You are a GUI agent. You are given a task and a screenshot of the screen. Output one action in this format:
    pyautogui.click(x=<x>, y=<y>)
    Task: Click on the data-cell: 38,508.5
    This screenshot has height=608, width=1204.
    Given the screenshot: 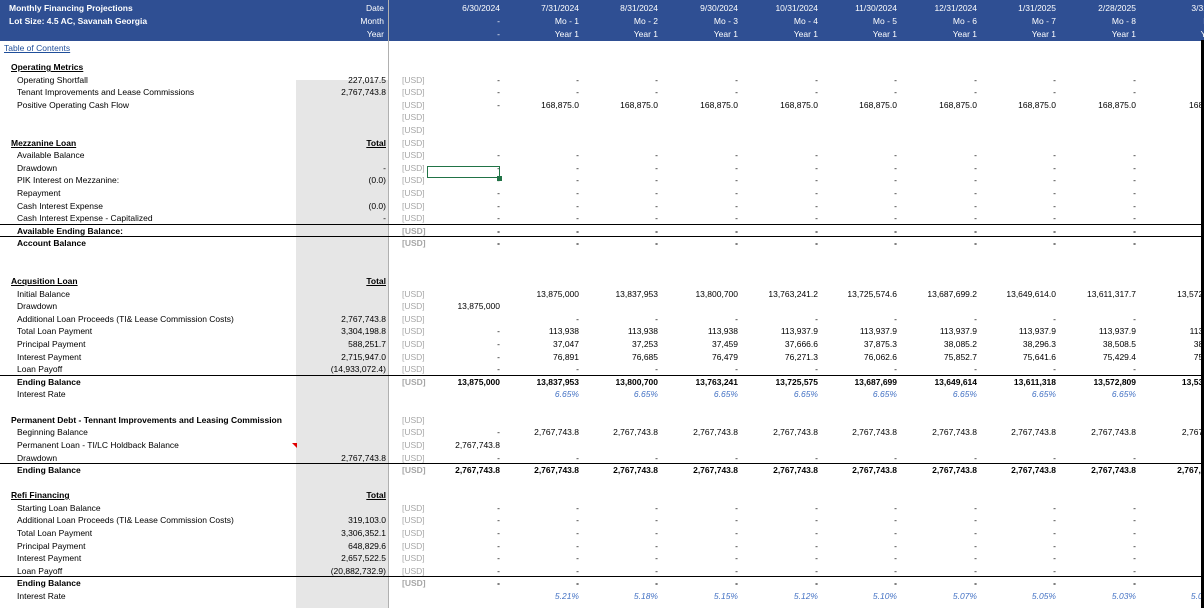 What is the action you would take?
    pyautogui.click(x=1098, y=344)
    